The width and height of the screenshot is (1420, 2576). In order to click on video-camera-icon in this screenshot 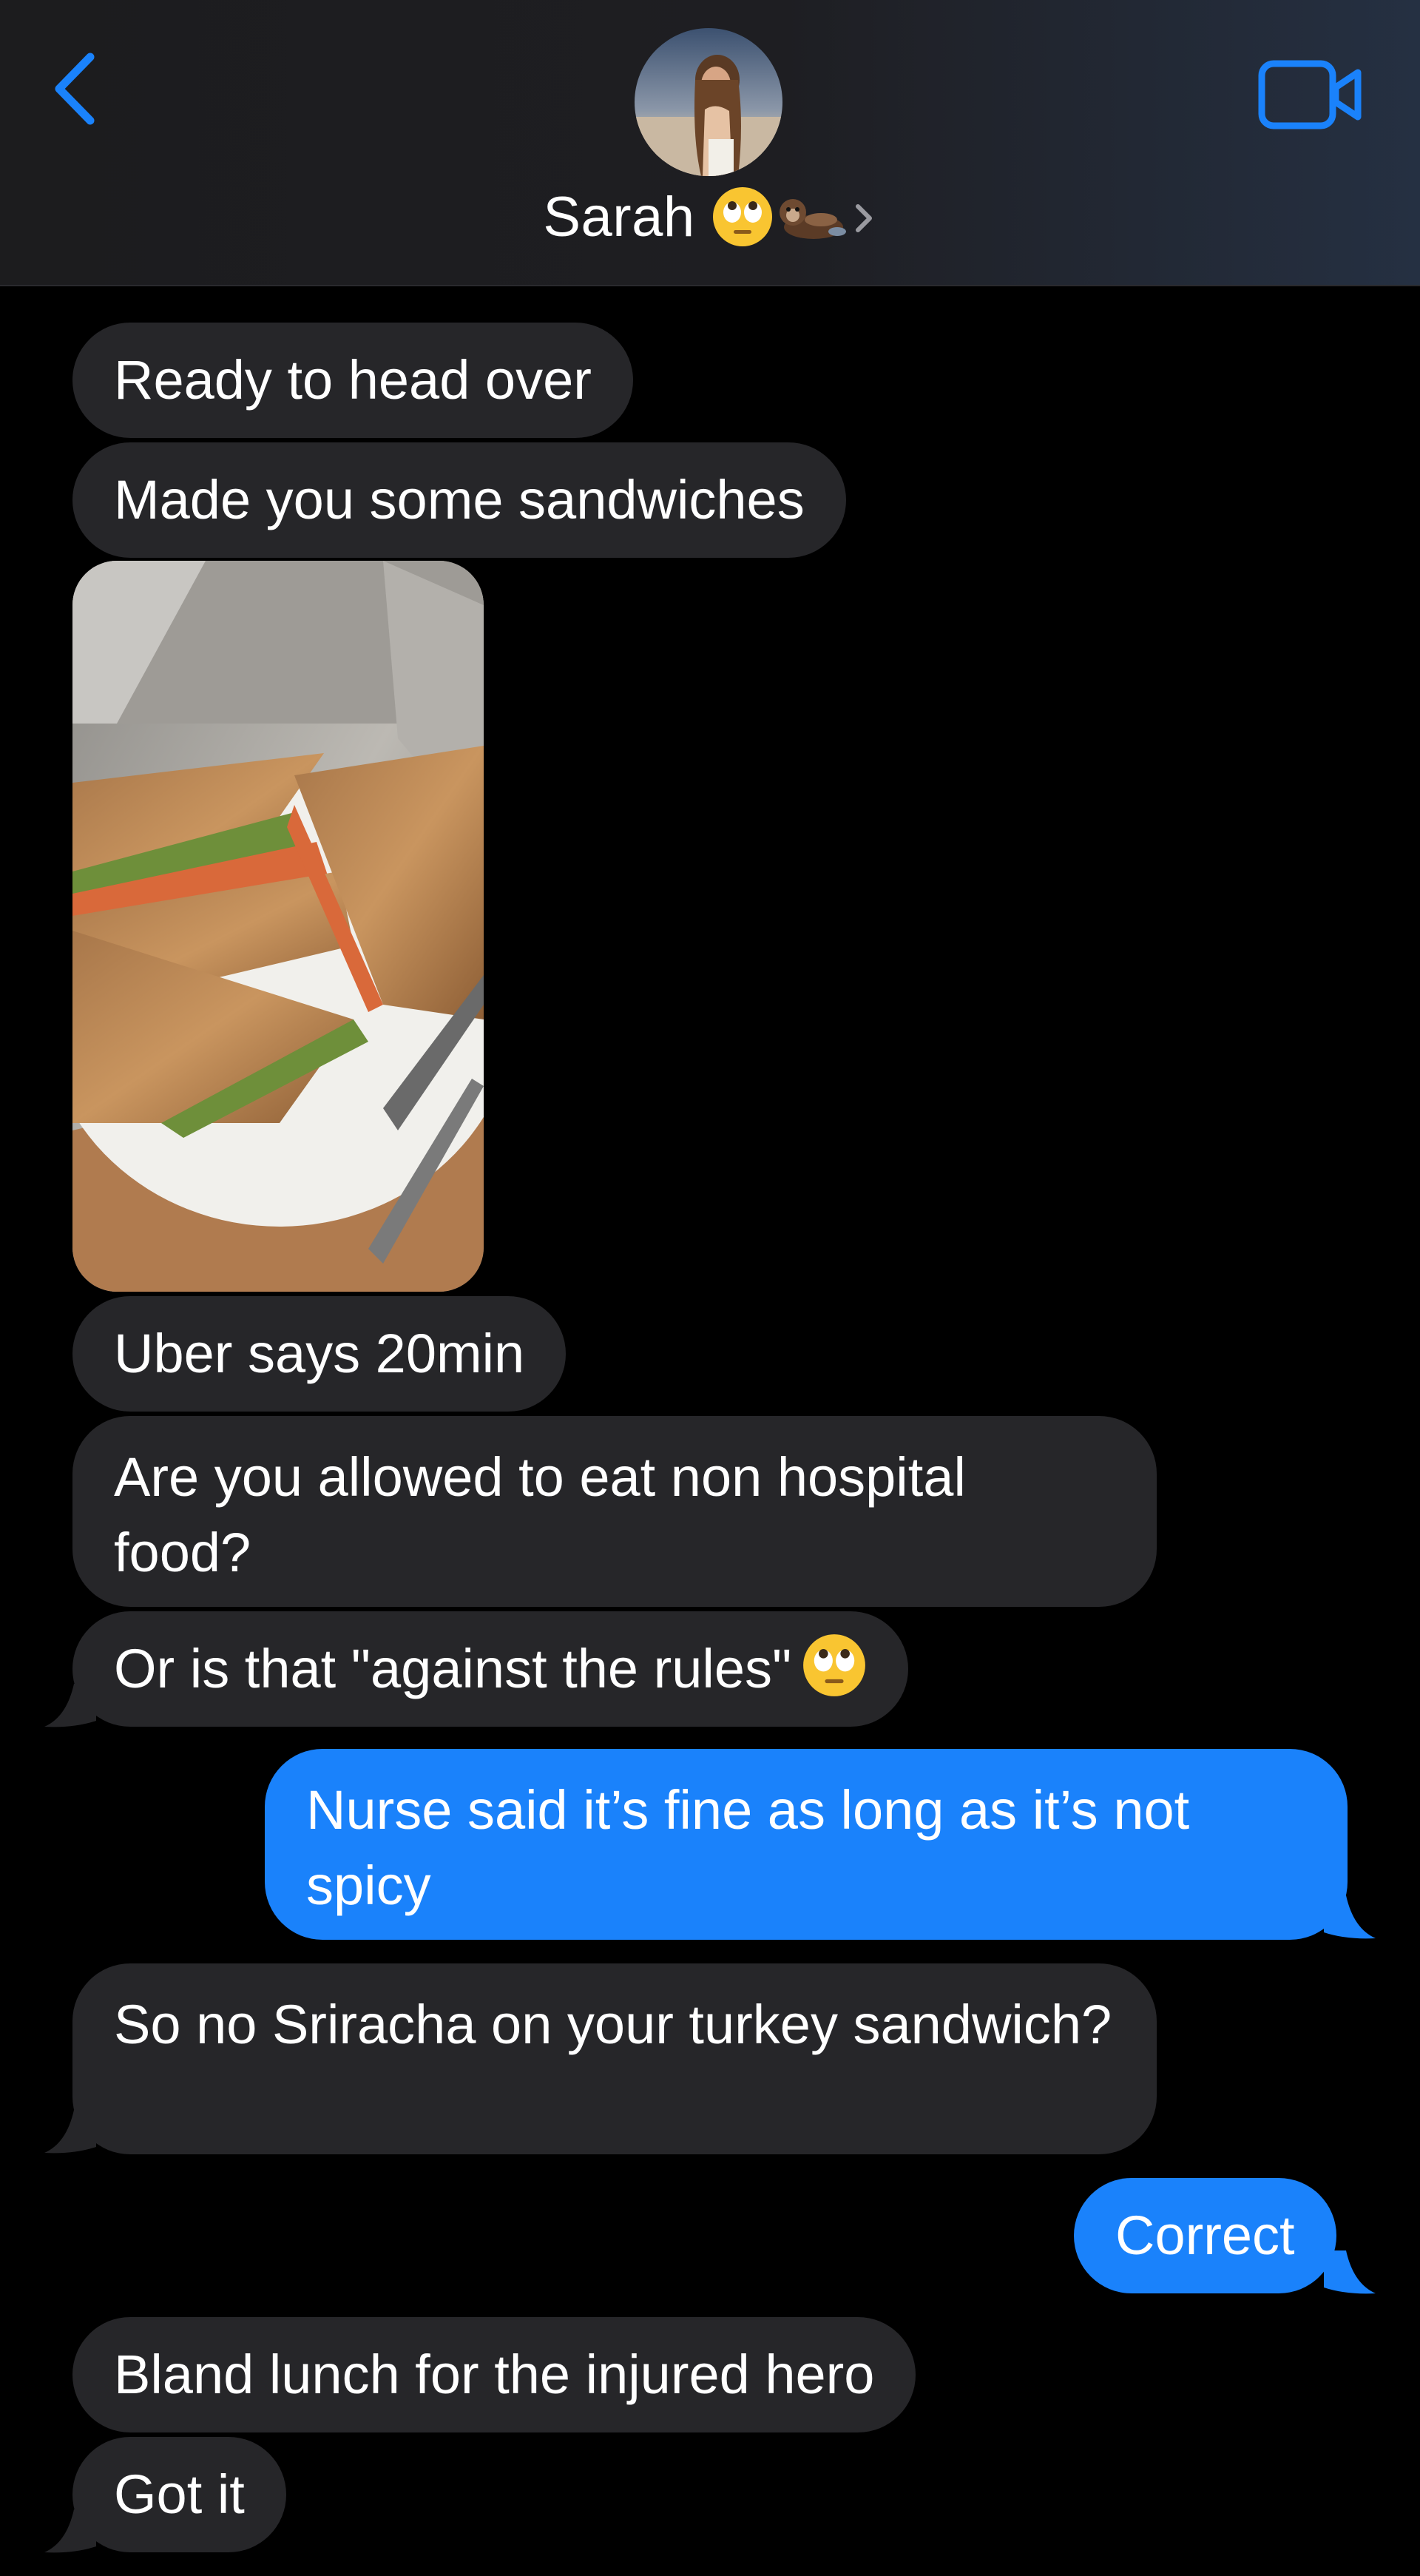, I will do `click(1310, 94)`.